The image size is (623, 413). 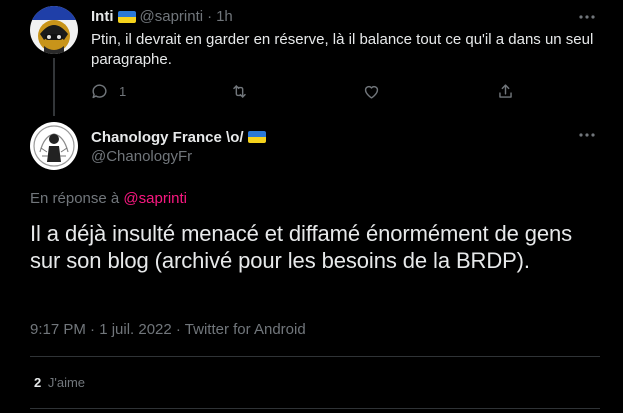 What do you see at coordinates (155, 198) in the screenshot?
I see `in-reply-mention-link: @saprinti` at bounding box center [155, 198].